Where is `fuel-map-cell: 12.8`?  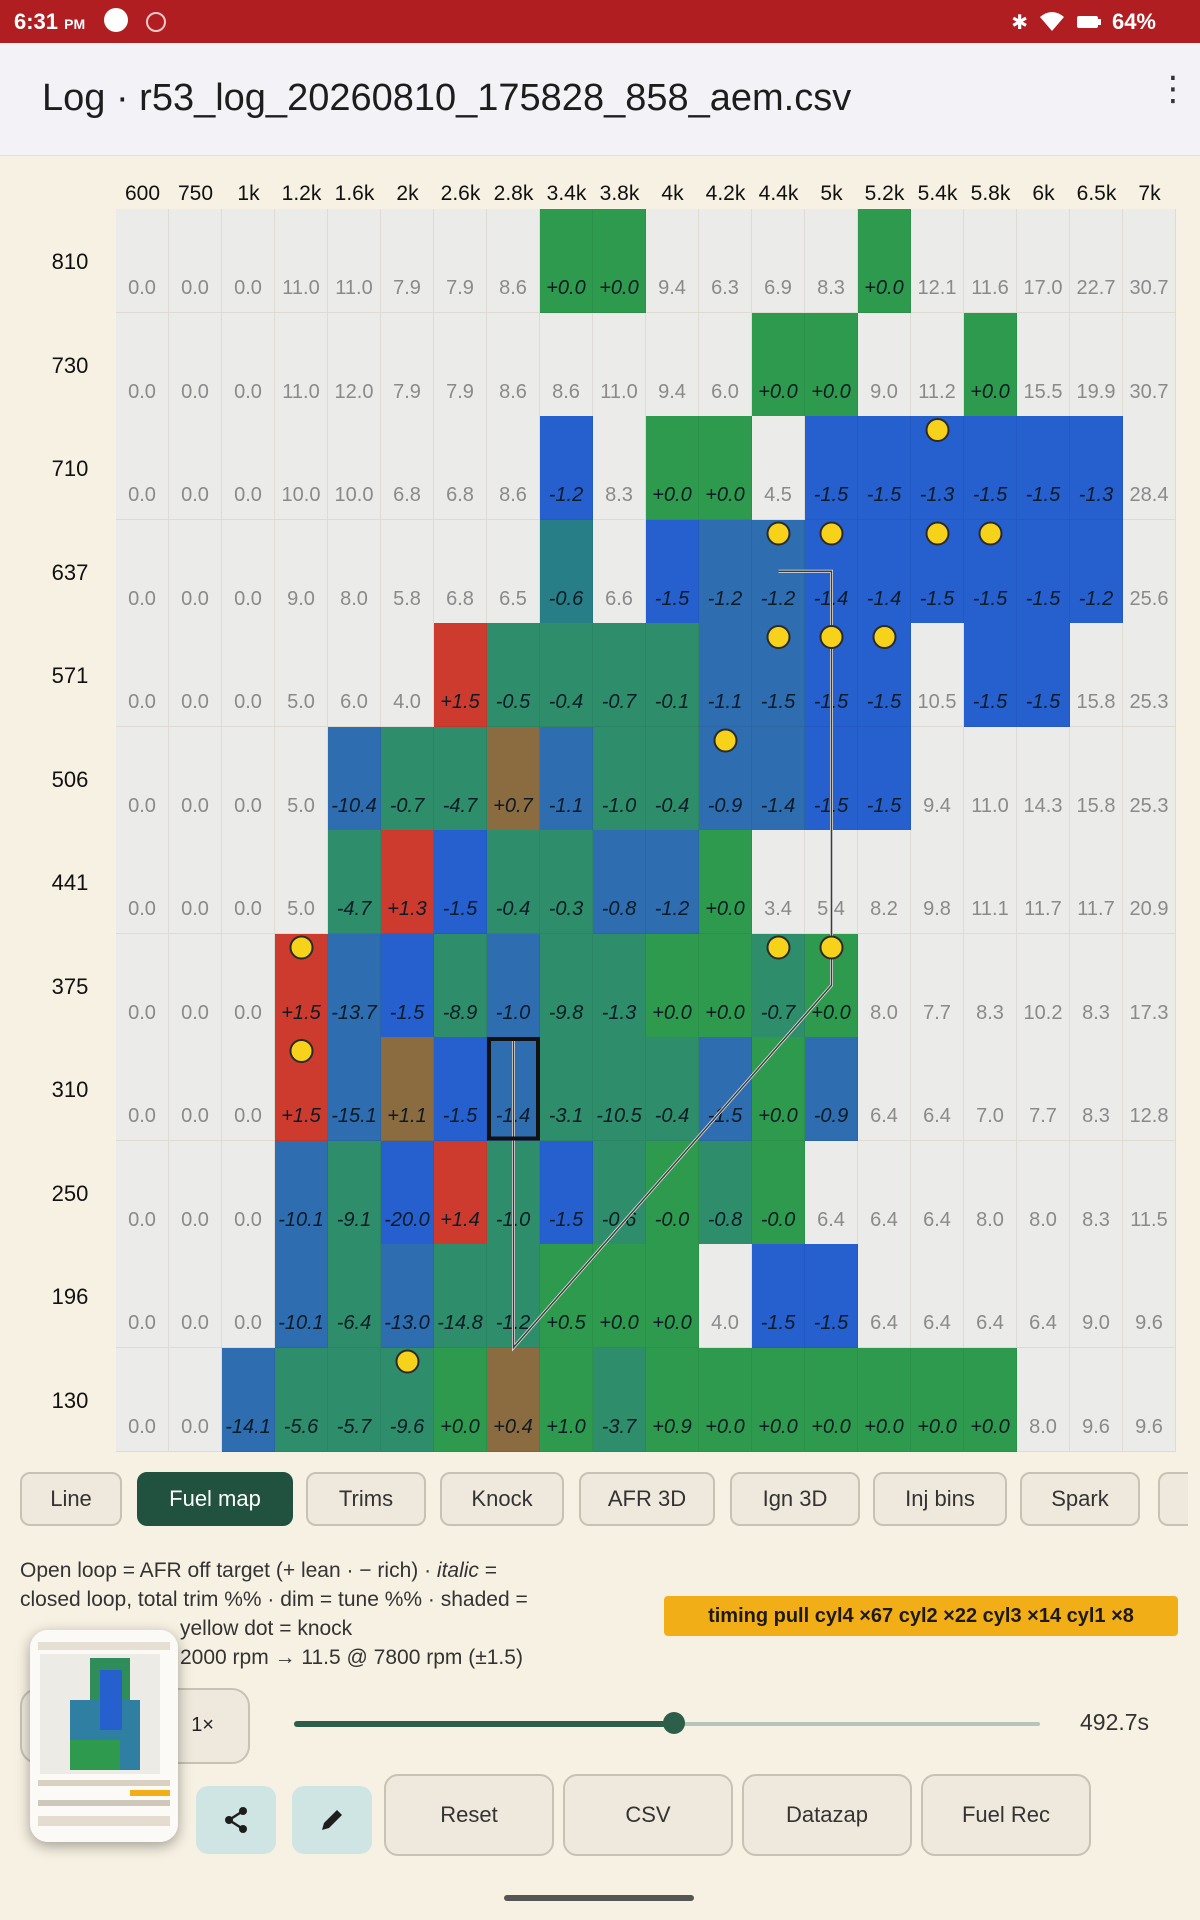
fuel-map-cell: 12.8 is located at coordinates (1149, 1089).